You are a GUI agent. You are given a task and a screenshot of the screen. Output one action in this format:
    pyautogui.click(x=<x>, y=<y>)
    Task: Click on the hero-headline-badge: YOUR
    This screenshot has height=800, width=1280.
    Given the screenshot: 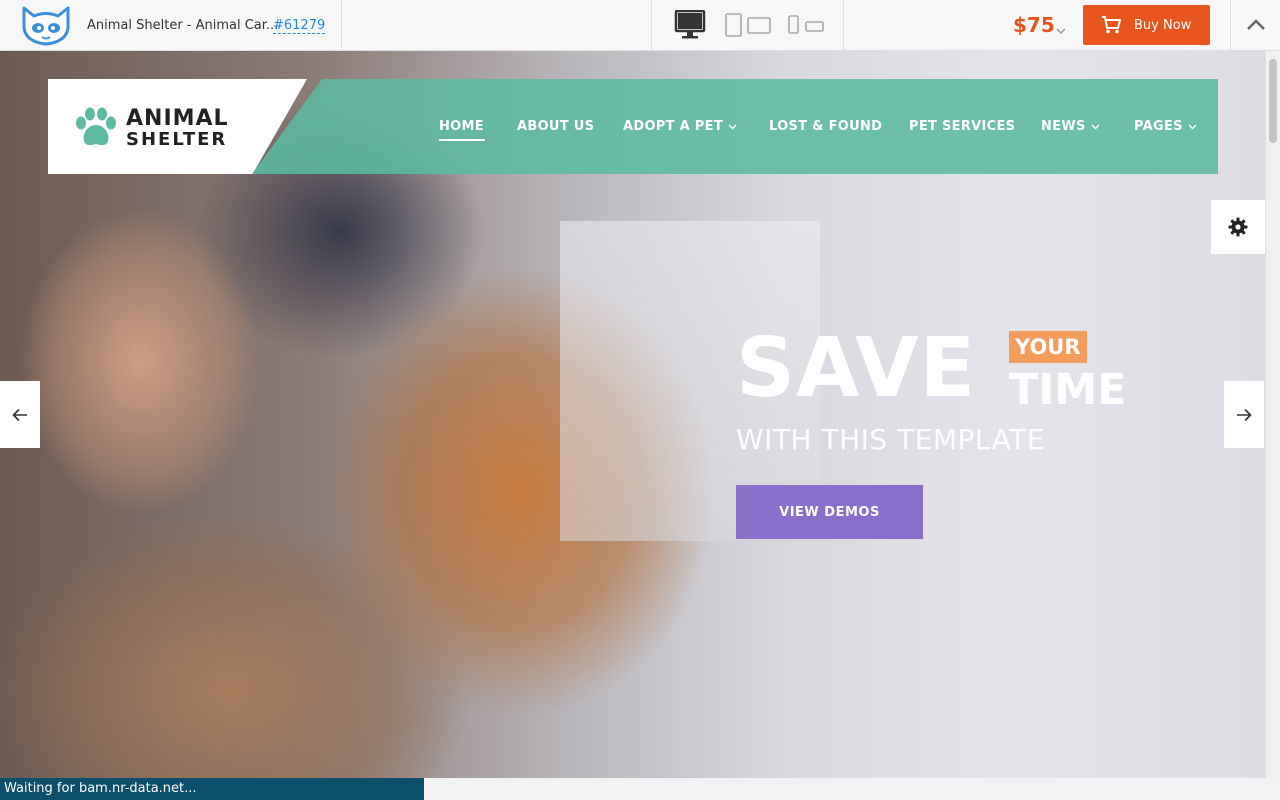 What is the action you would take?
    pyautogui.click(x=1048, y=347)
    